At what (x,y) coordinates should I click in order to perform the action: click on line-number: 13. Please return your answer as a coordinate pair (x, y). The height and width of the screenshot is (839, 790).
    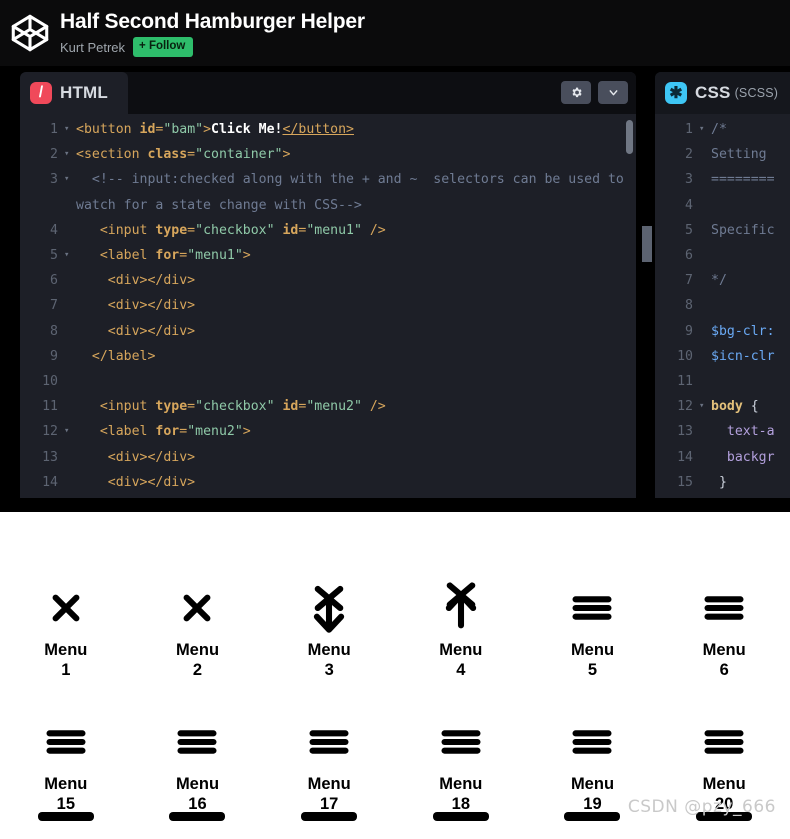
    Looking at the image, I should click on (50, 457).